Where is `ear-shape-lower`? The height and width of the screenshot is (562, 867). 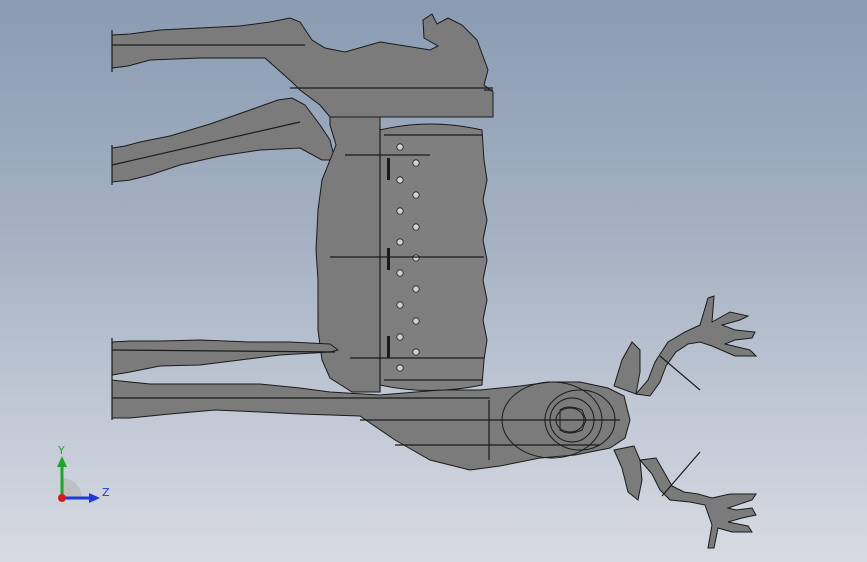 ear-shape-lower is located at coordinates (628, 473).